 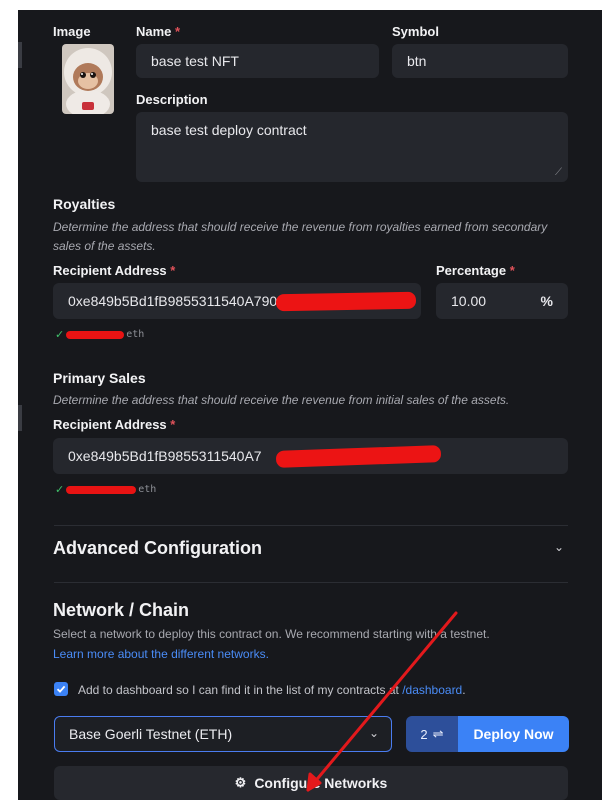 What do you see at coordinates (9, 402) in the screenshot?
I see `page-margin` at bounding box center [9, 402].